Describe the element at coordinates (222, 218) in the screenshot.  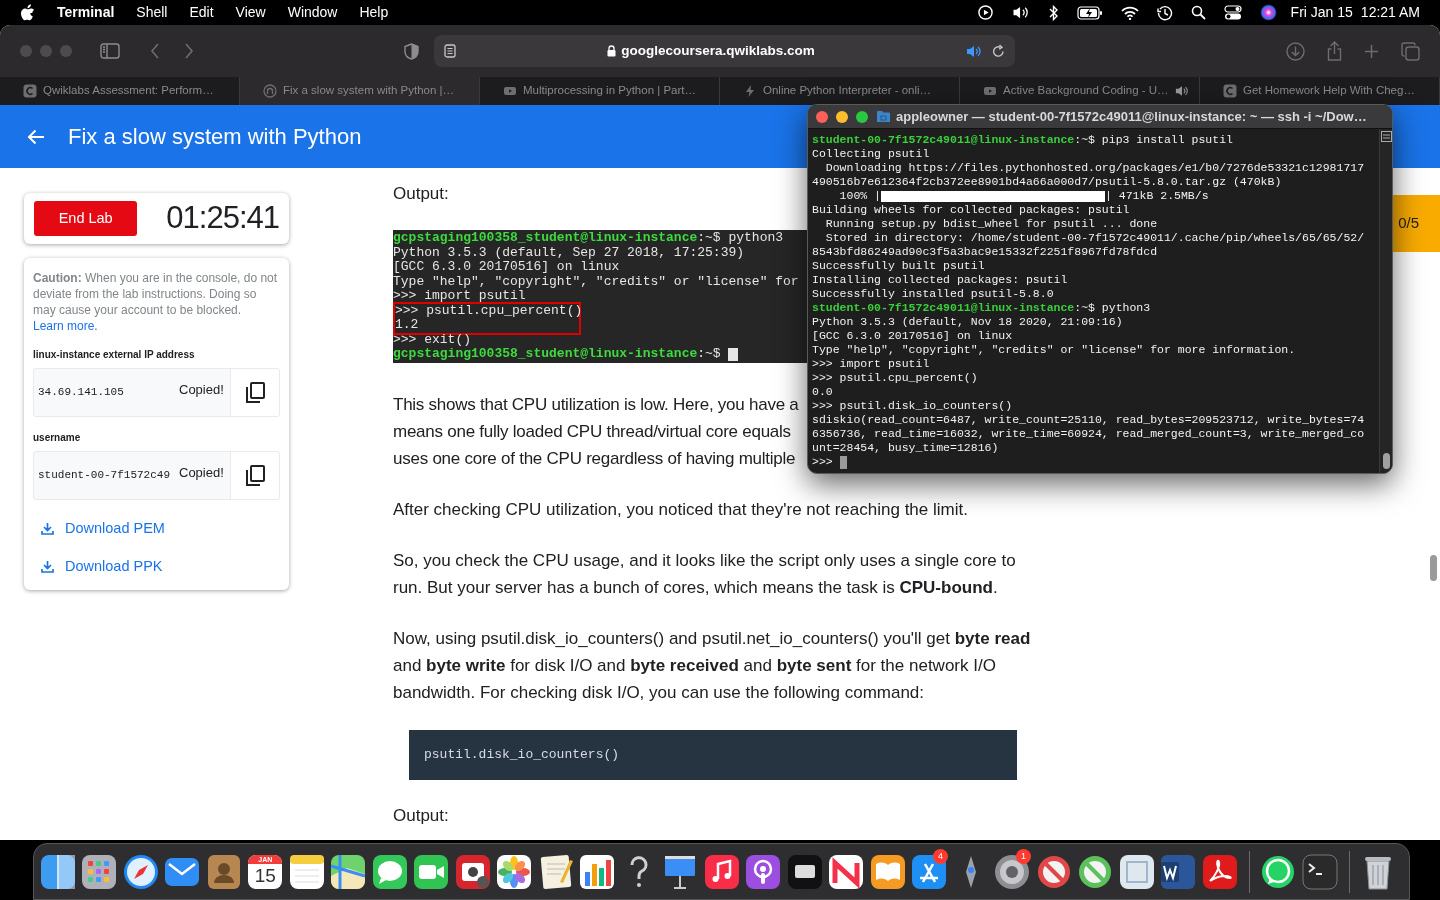
I see `timer: 01:25:41` at that location.